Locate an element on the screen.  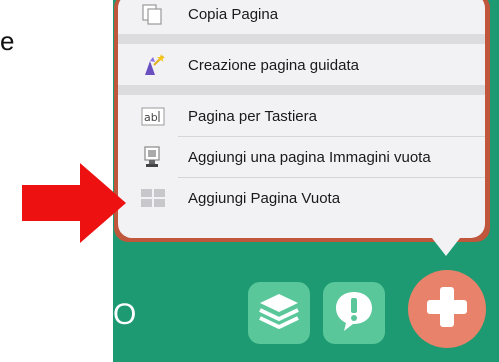
layers-button is located at coordinates (279, 313).